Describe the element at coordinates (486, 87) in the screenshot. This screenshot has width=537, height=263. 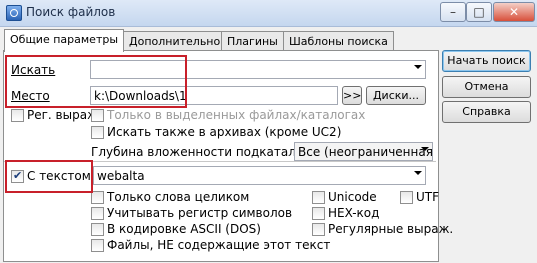
I see `cancel-button: Отмена` at that location.